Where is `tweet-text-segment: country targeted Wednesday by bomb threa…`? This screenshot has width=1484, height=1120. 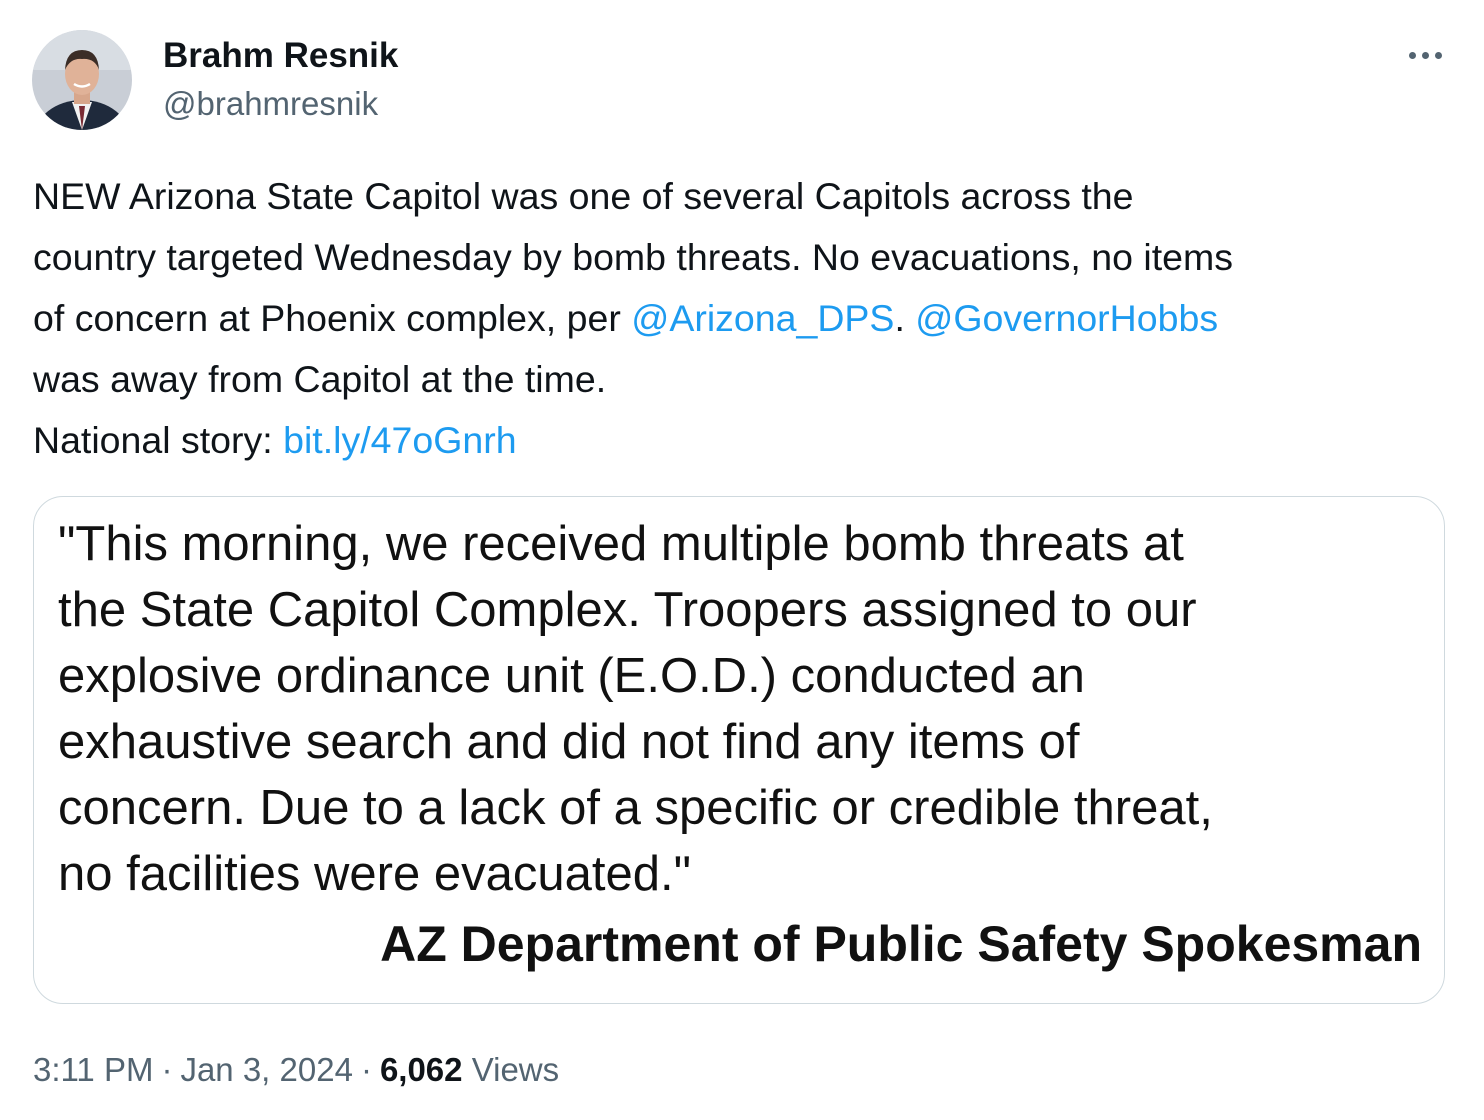 tweet-text-segment: country targeted Wednesday by bomb threa… is located at coordinates (633, 257).